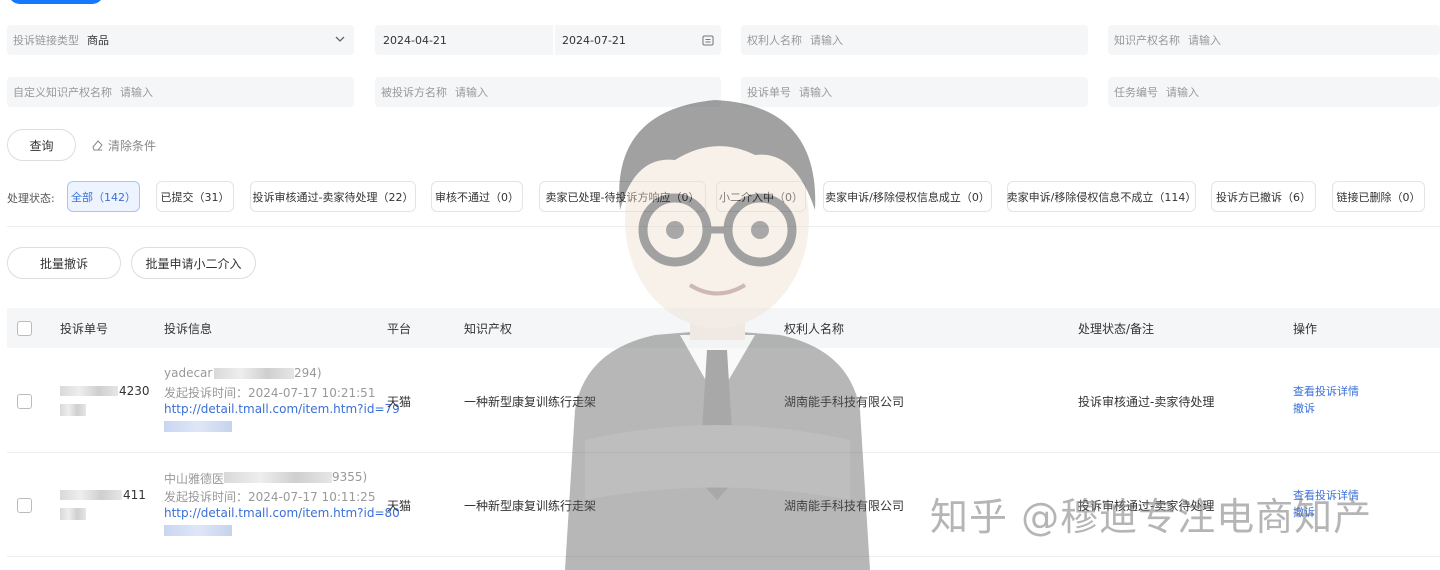 The height and width of the screenshot is (570, 1440). What do you see at coordinates (134, 495) in the screenshot?
I see `complaint-number: 411` at bounding box center [134, 495].